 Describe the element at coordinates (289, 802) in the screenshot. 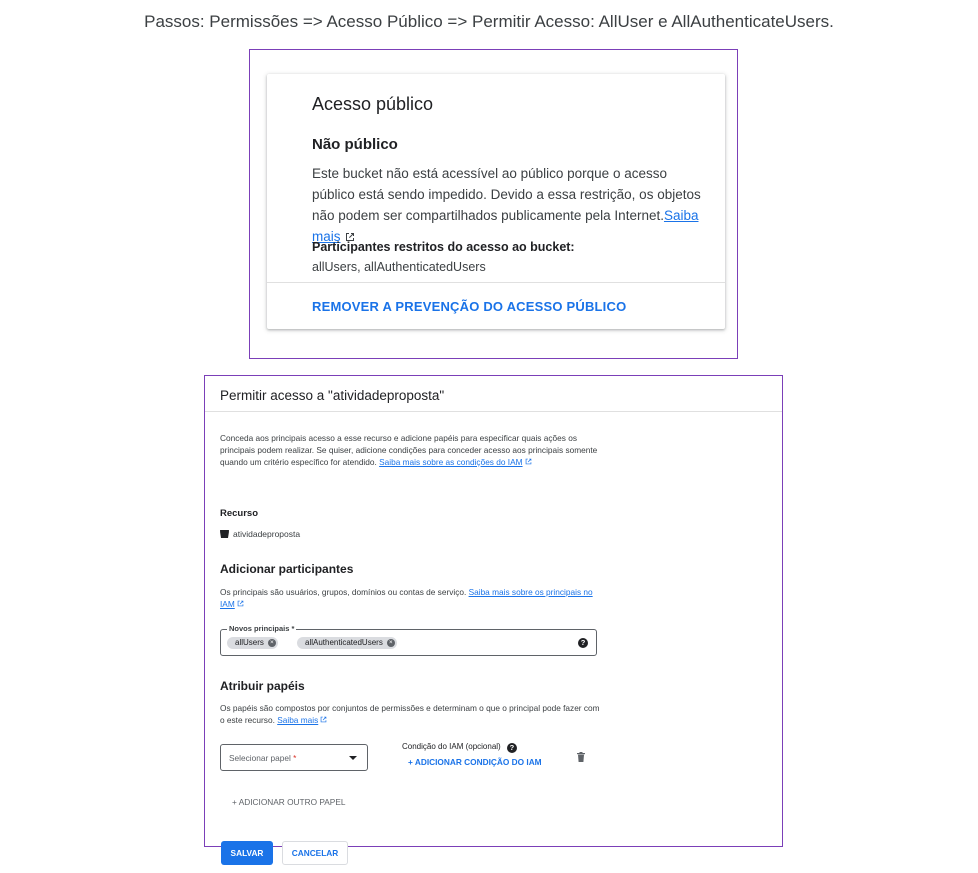

I see `add-other-role-button: + ADICIONAR OUTRO PAPEL` at that location.